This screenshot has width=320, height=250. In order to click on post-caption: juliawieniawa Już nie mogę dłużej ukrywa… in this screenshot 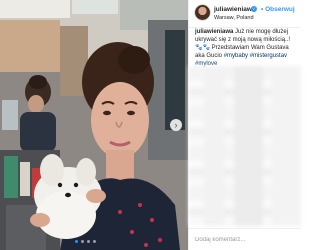, I will do `click(246, 48)`.